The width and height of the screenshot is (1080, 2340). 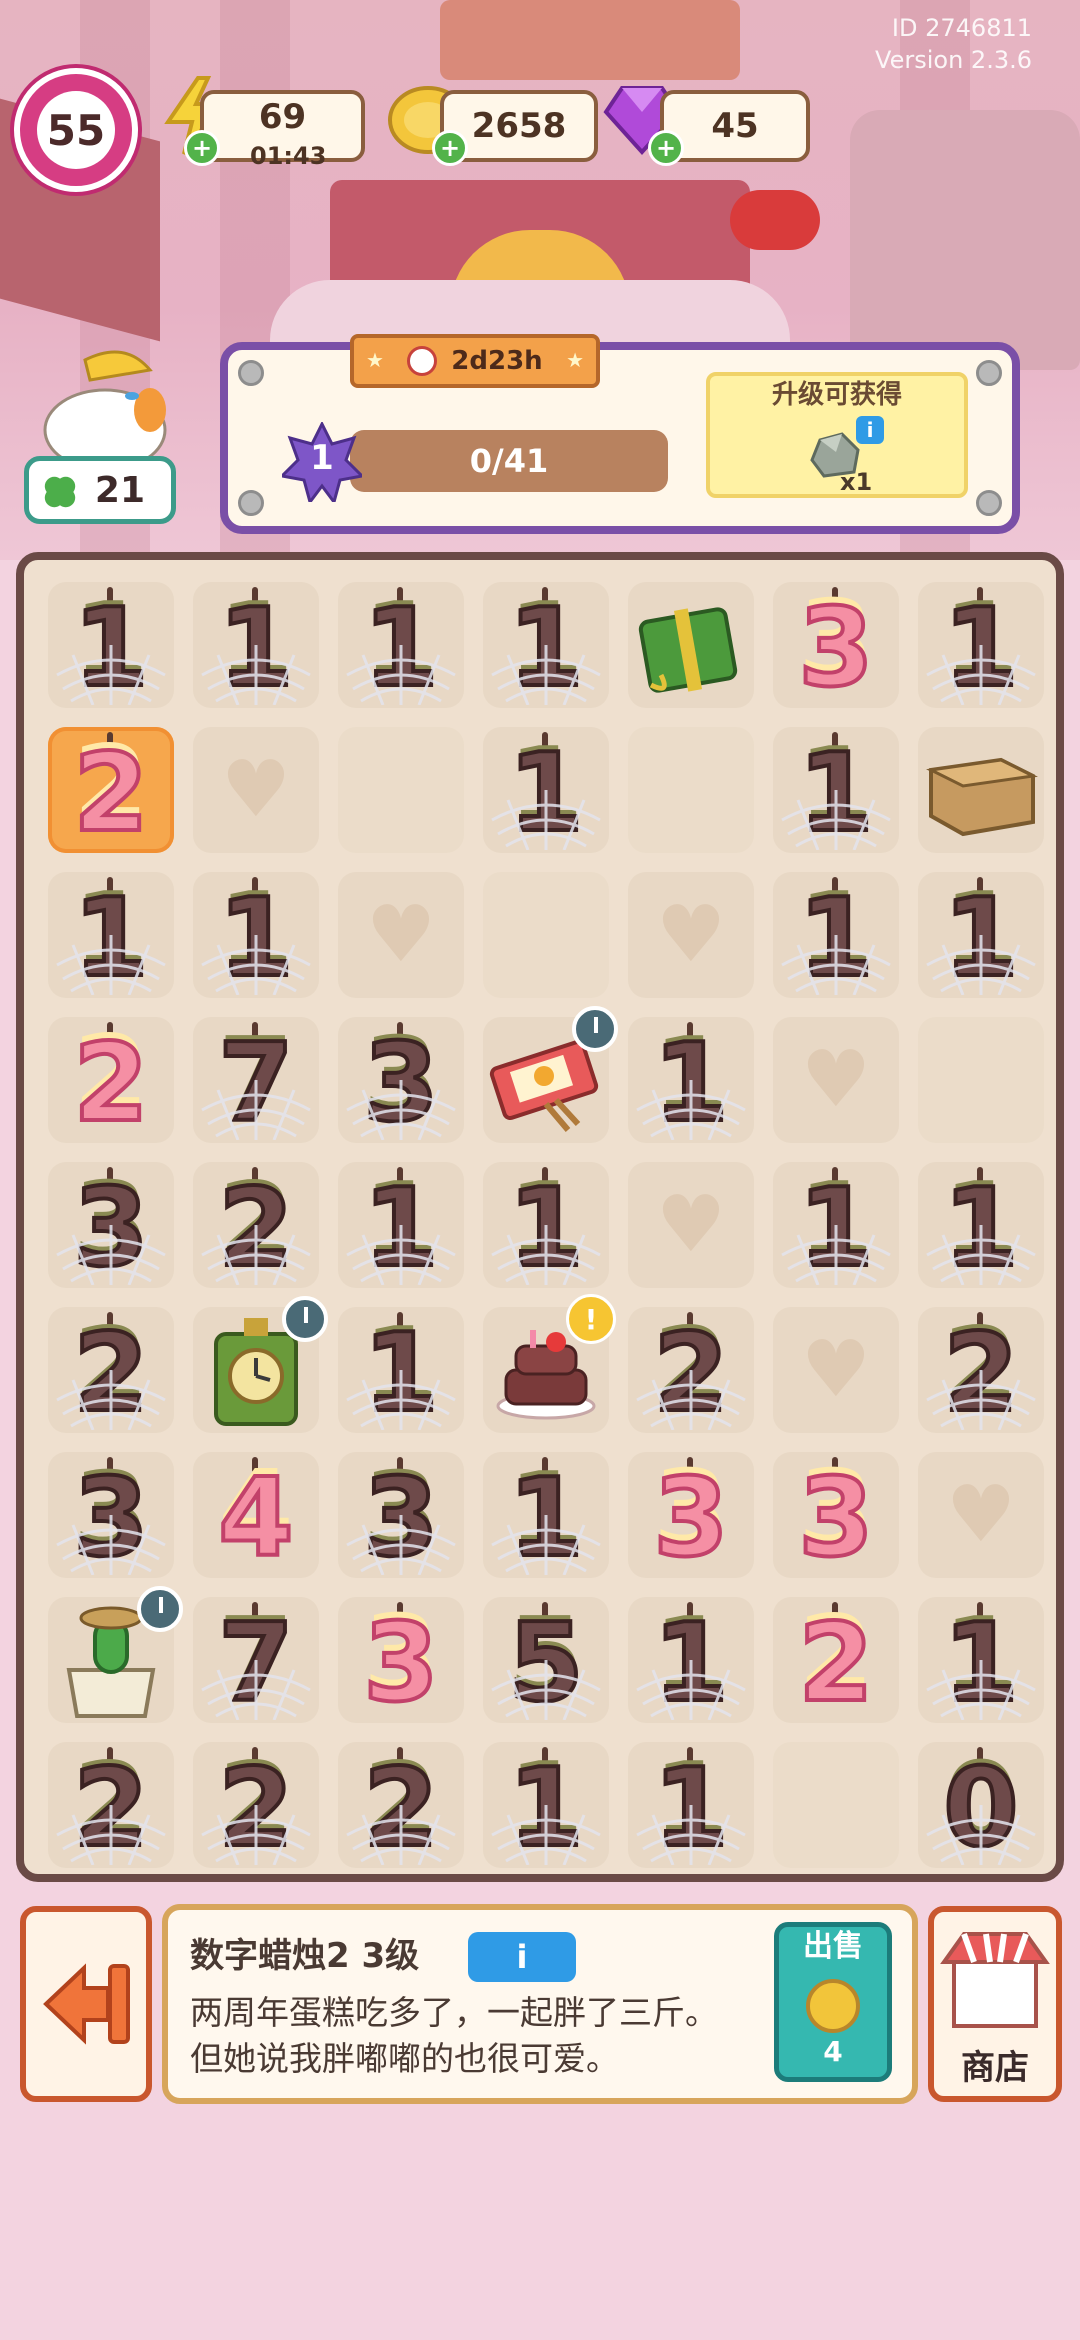 What do you see at coordinates (995, 2068) in the screenshot?
I see `shop-label: 商店` at bounding box center [995, 2068].